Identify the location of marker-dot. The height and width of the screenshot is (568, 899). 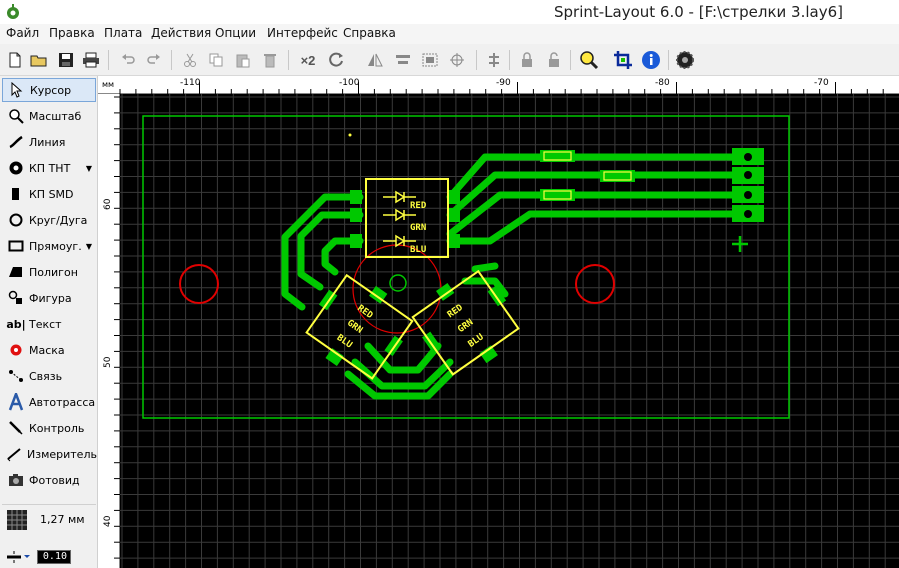
(350, 135).